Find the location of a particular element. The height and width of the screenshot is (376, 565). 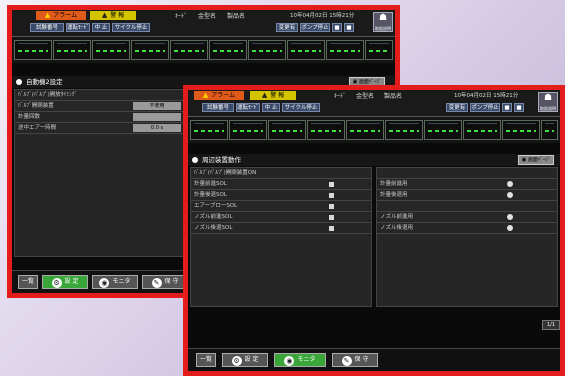

io-row: ノズル後退用 is located at coordinates (467, 228).